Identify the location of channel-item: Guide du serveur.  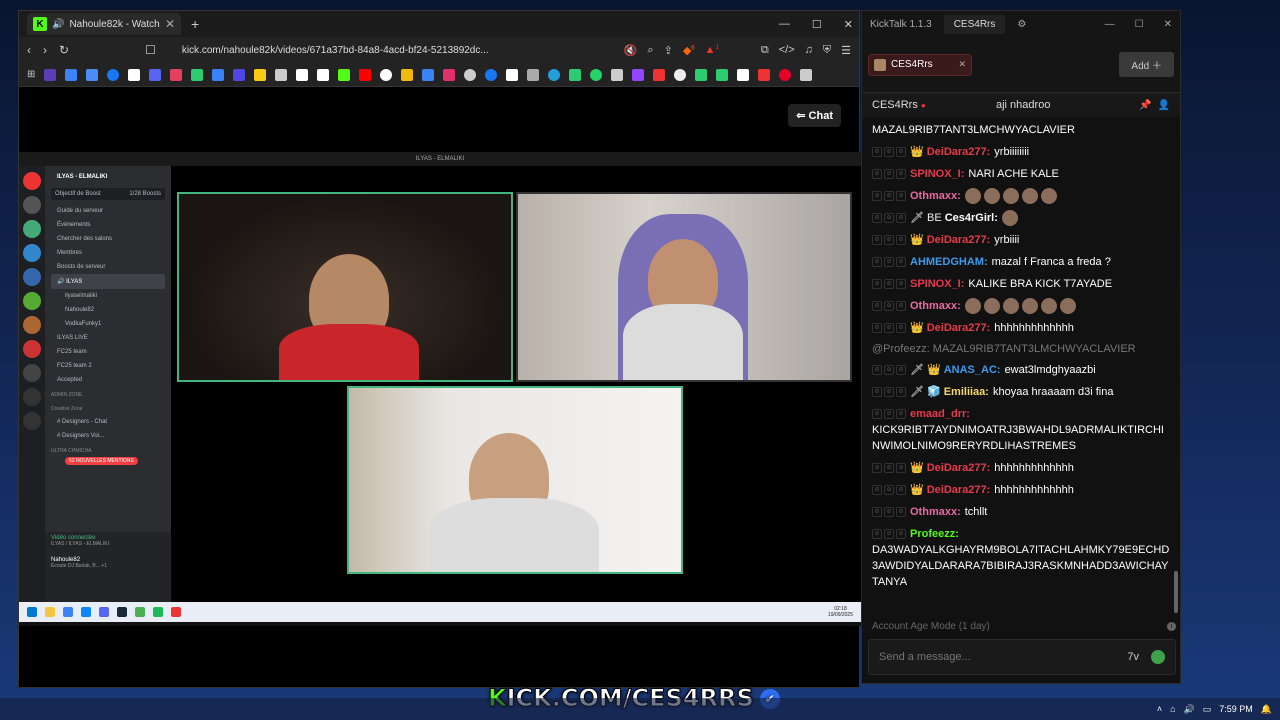
(108, 211).